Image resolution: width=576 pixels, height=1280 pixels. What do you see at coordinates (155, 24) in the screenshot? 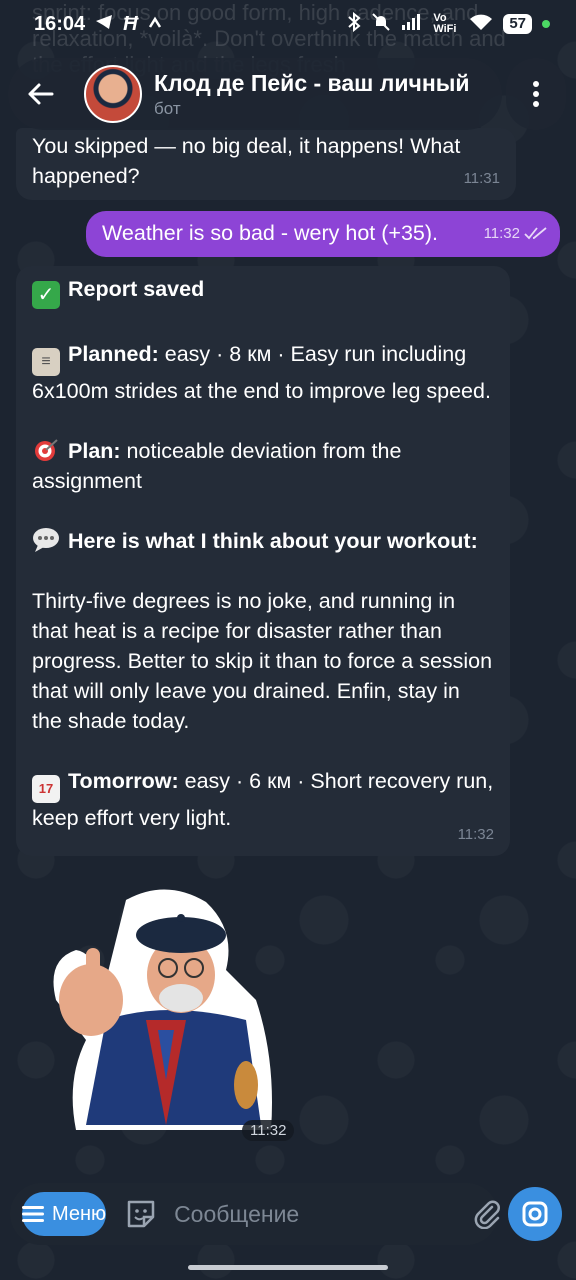
I see `caret-icon` at bounding box center [155, 24].